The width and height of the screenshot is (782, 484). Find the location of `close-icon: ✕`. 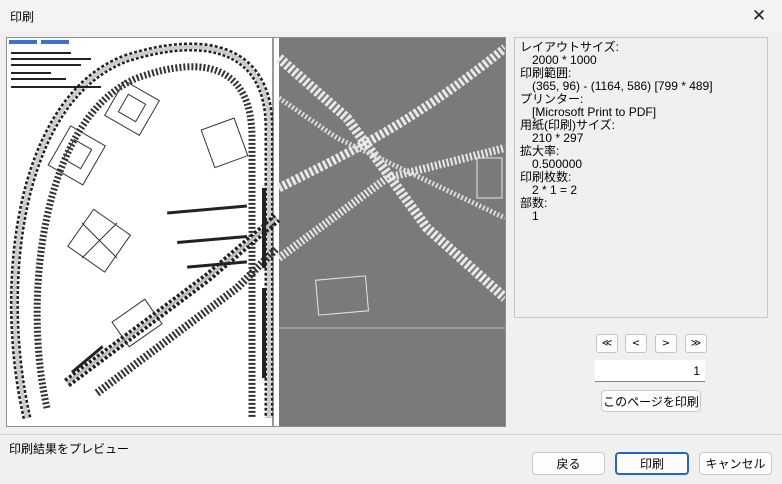

close-icon: ✕ is located at coordinates (759, 16).